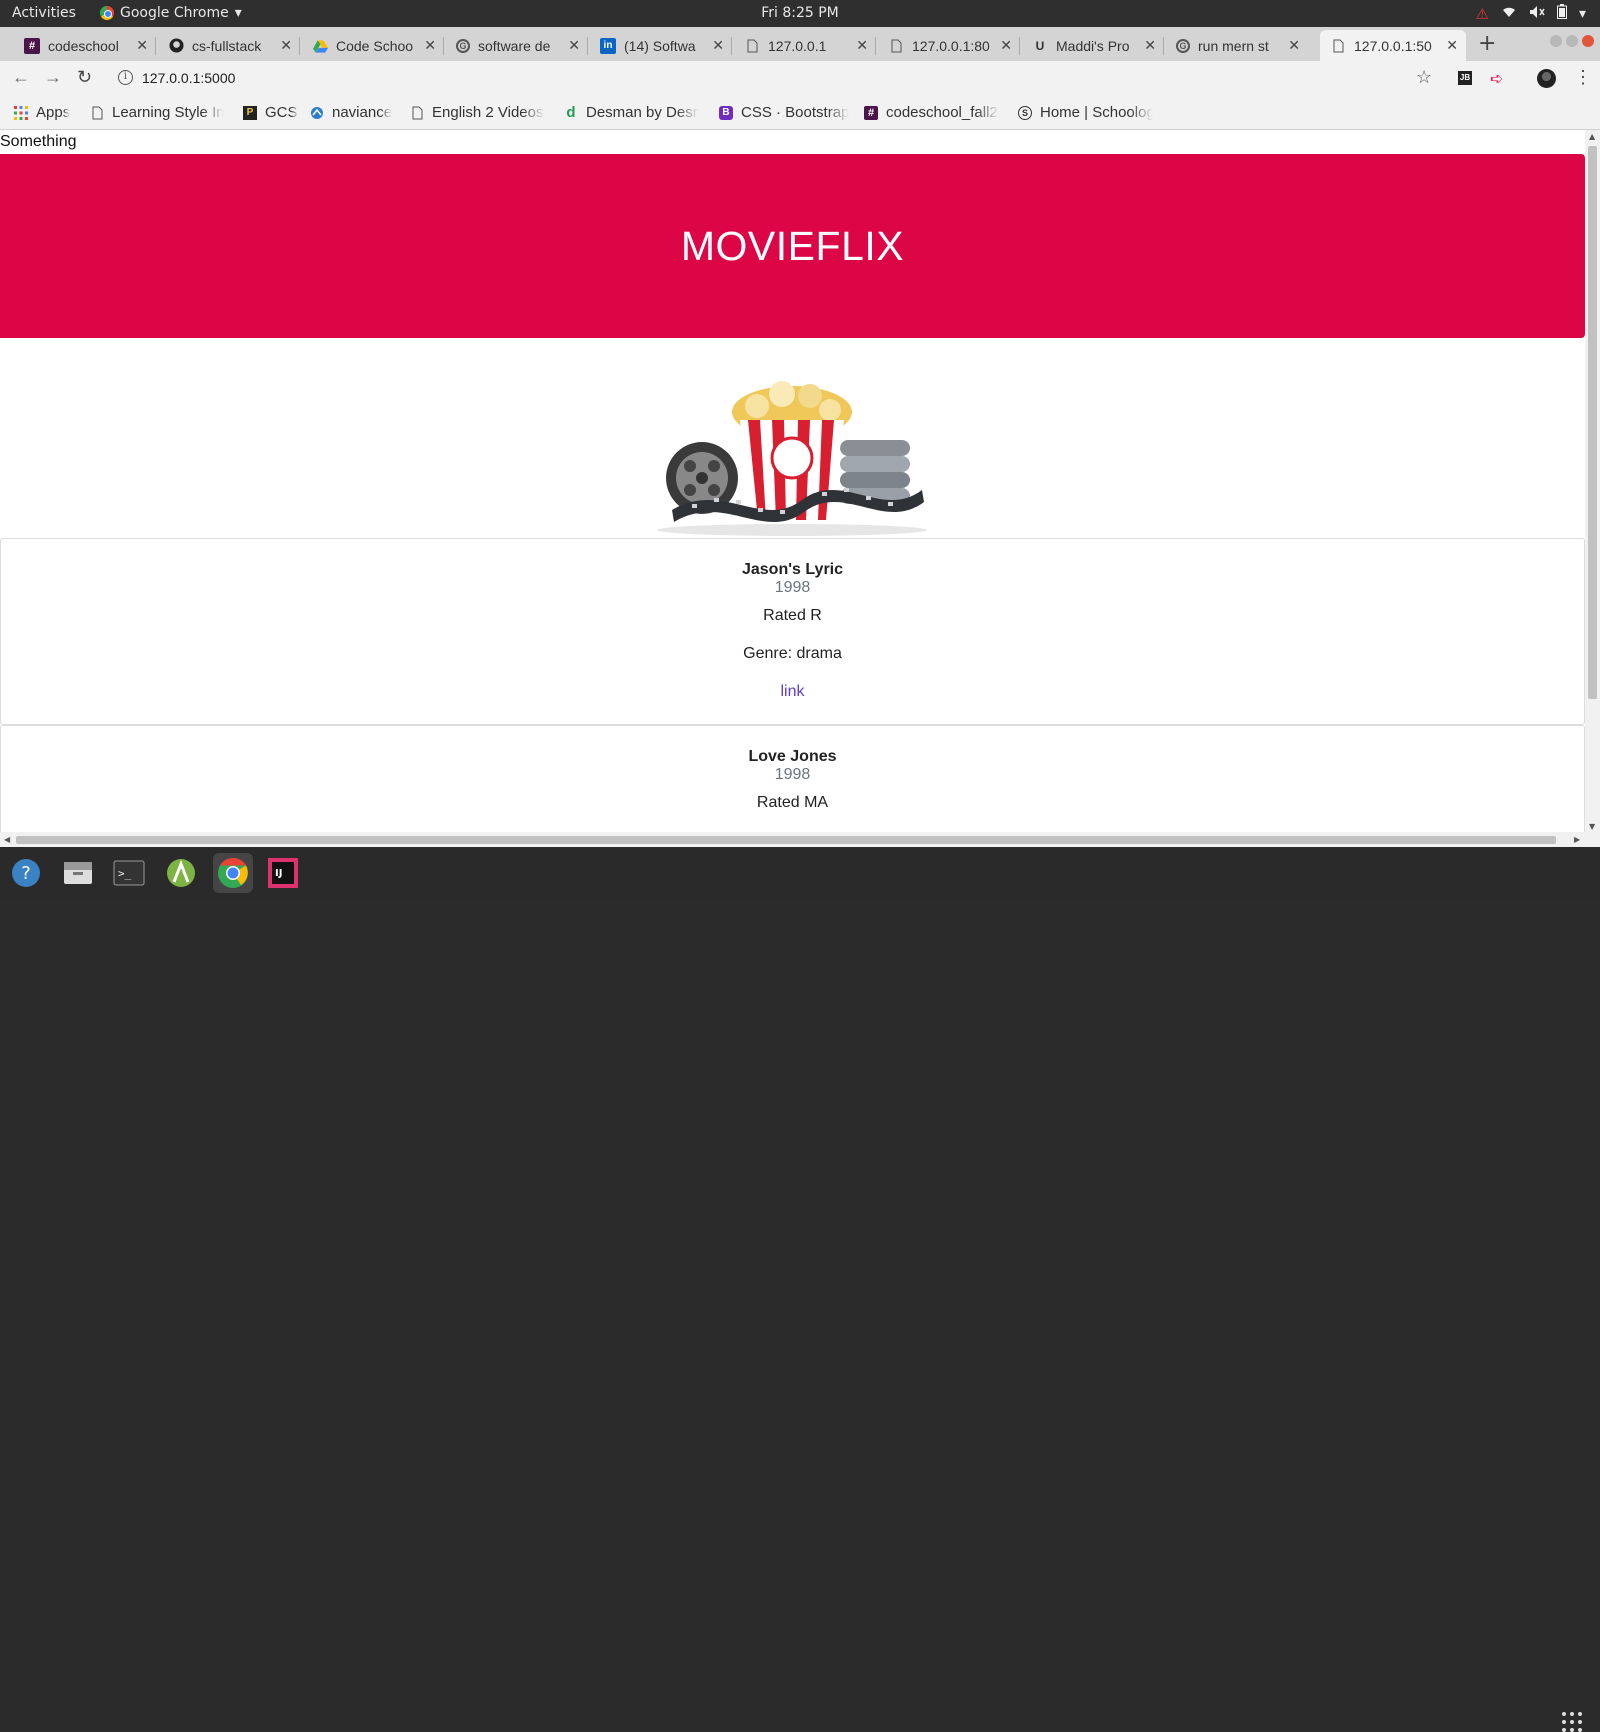  I want to click on drive-icon, so click(320, 46).